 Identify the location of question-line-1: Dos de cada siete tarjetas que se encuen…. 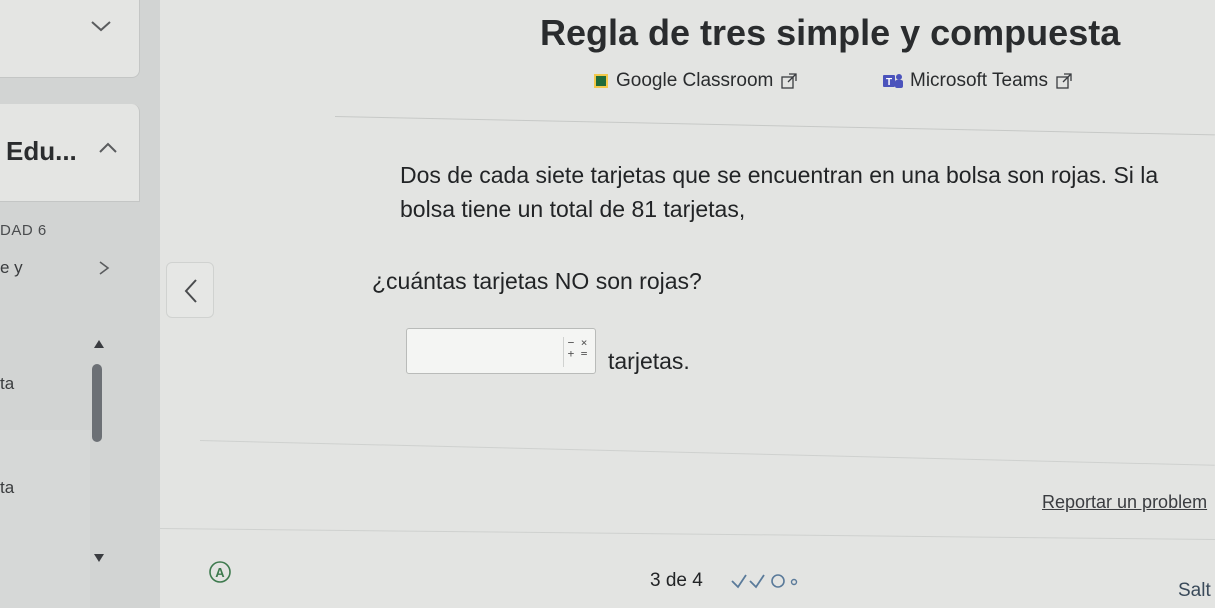
(779, 175).